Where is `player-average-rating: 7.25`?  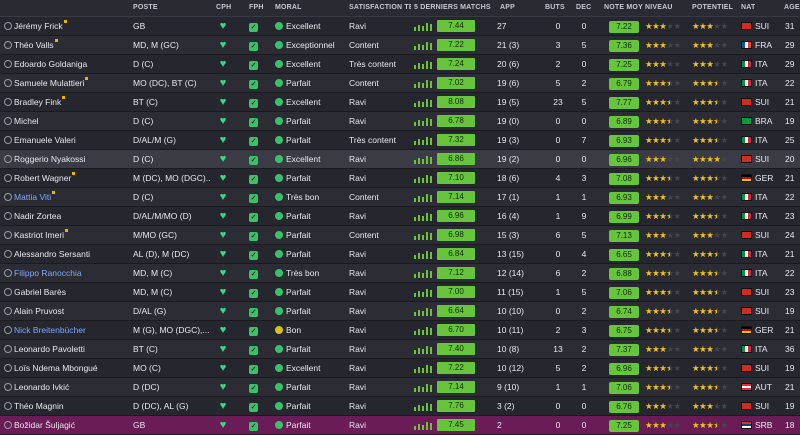 player-average-rating: 7.25 is located at coordinates (624, 64).